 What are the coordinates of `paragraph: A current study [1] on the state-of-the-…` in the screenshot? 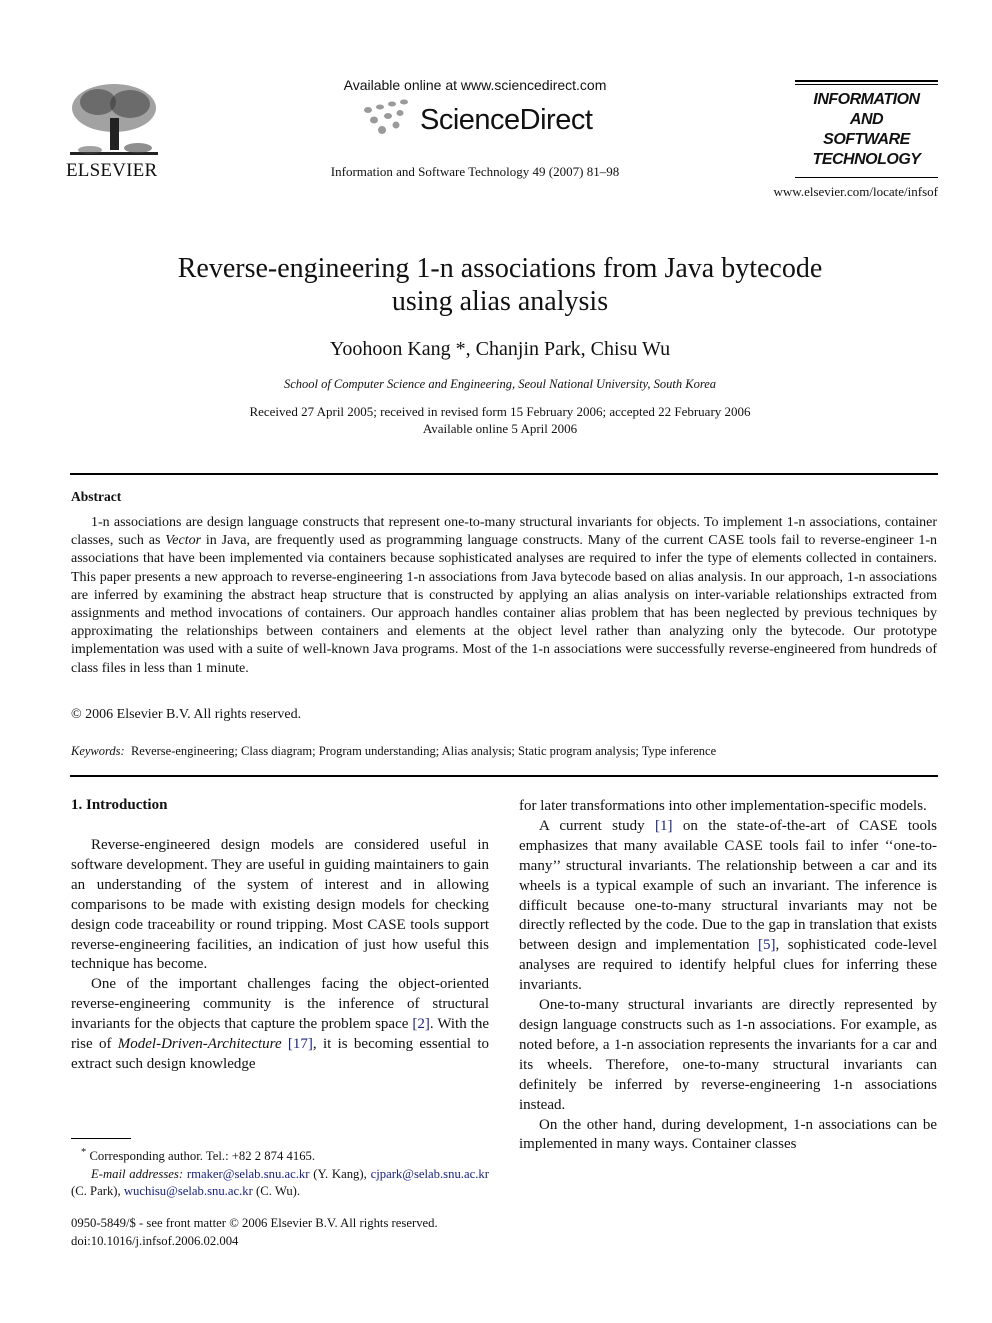 It's located at (728, 906).